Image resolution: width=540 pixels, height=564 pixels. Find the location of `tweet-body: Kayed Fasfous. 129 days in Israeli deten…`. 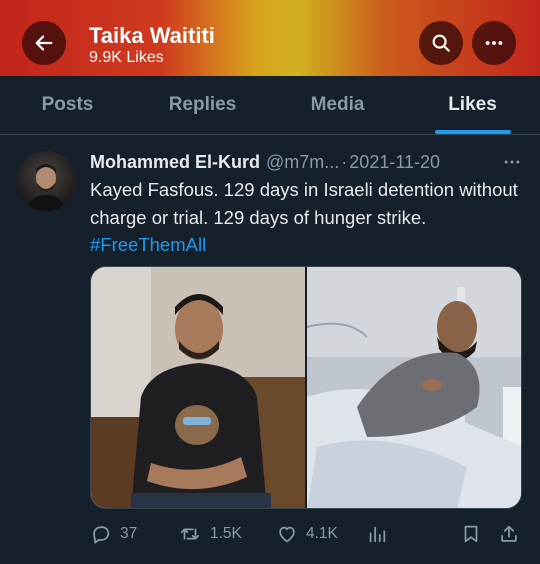

tweet-body: Kayed Fasfous. 129 days in Israeli deten… is located at coordinates (304, 203).